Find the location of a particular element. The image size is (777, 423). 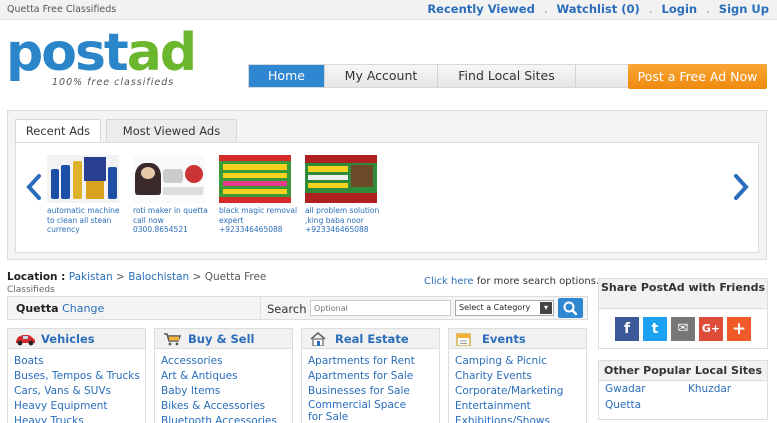

login-link: Login is located at coordinates (680, 9).